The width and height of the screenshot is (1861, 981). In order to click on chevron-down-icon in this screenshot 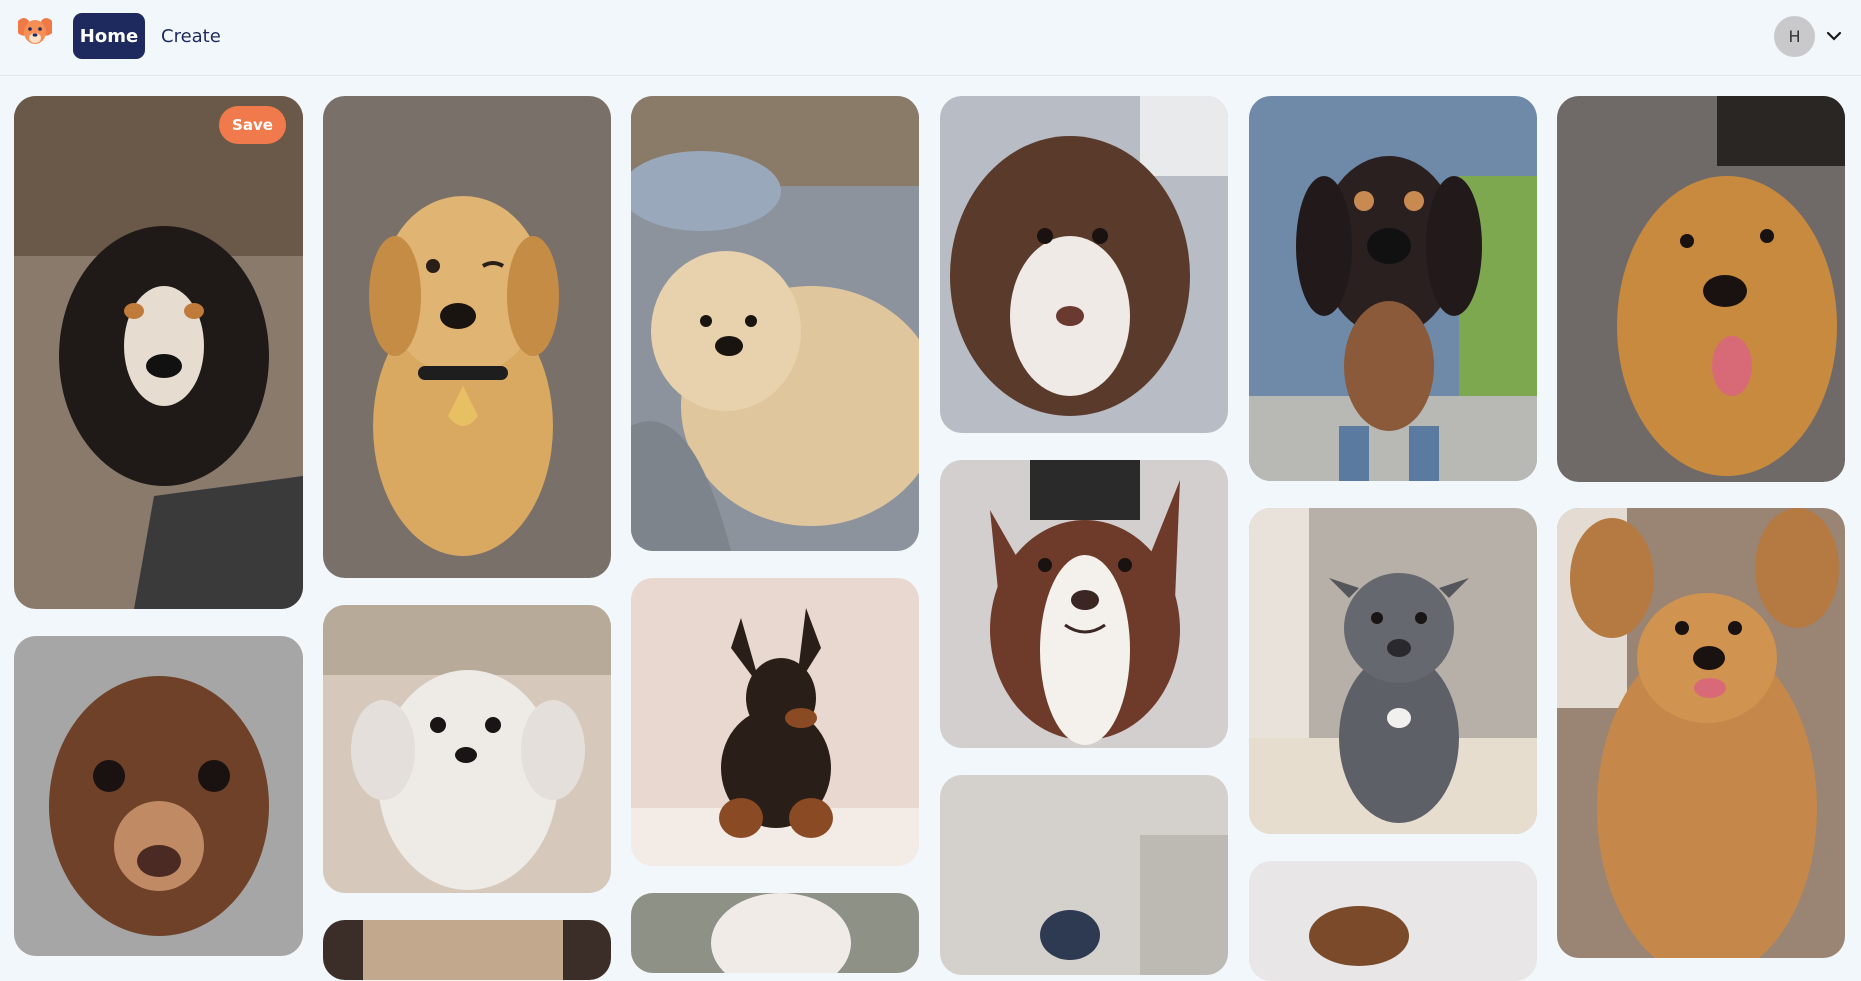, I will do `click(1834, 36)`.